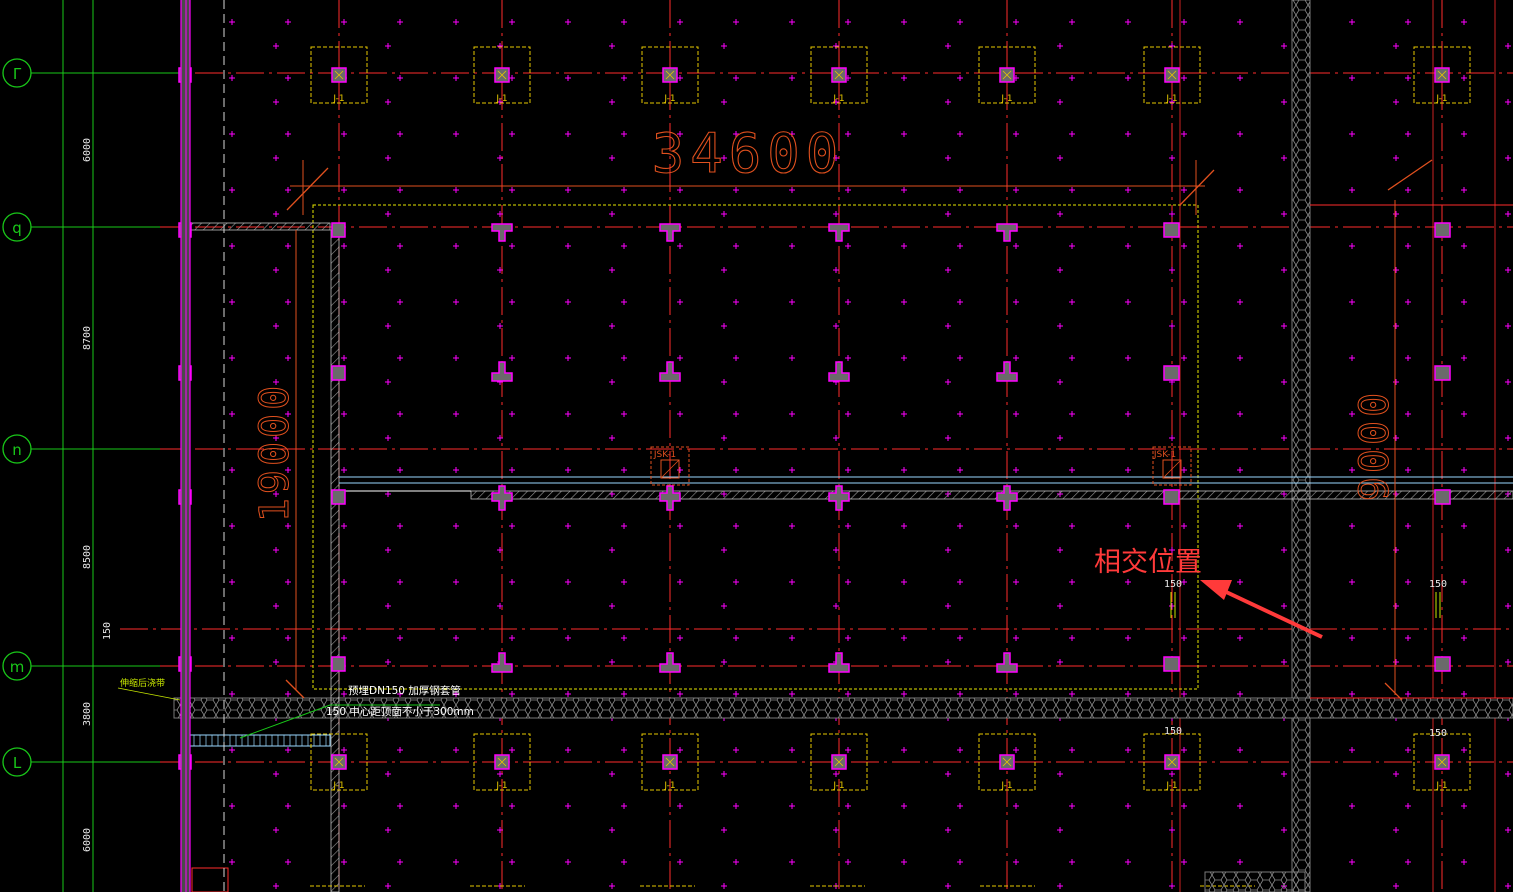 This screenshot has height=892, width=1513. Describe the element at coordinates (17, 666) in the screenshot. I see `axis-bubble-4: m` at that location.